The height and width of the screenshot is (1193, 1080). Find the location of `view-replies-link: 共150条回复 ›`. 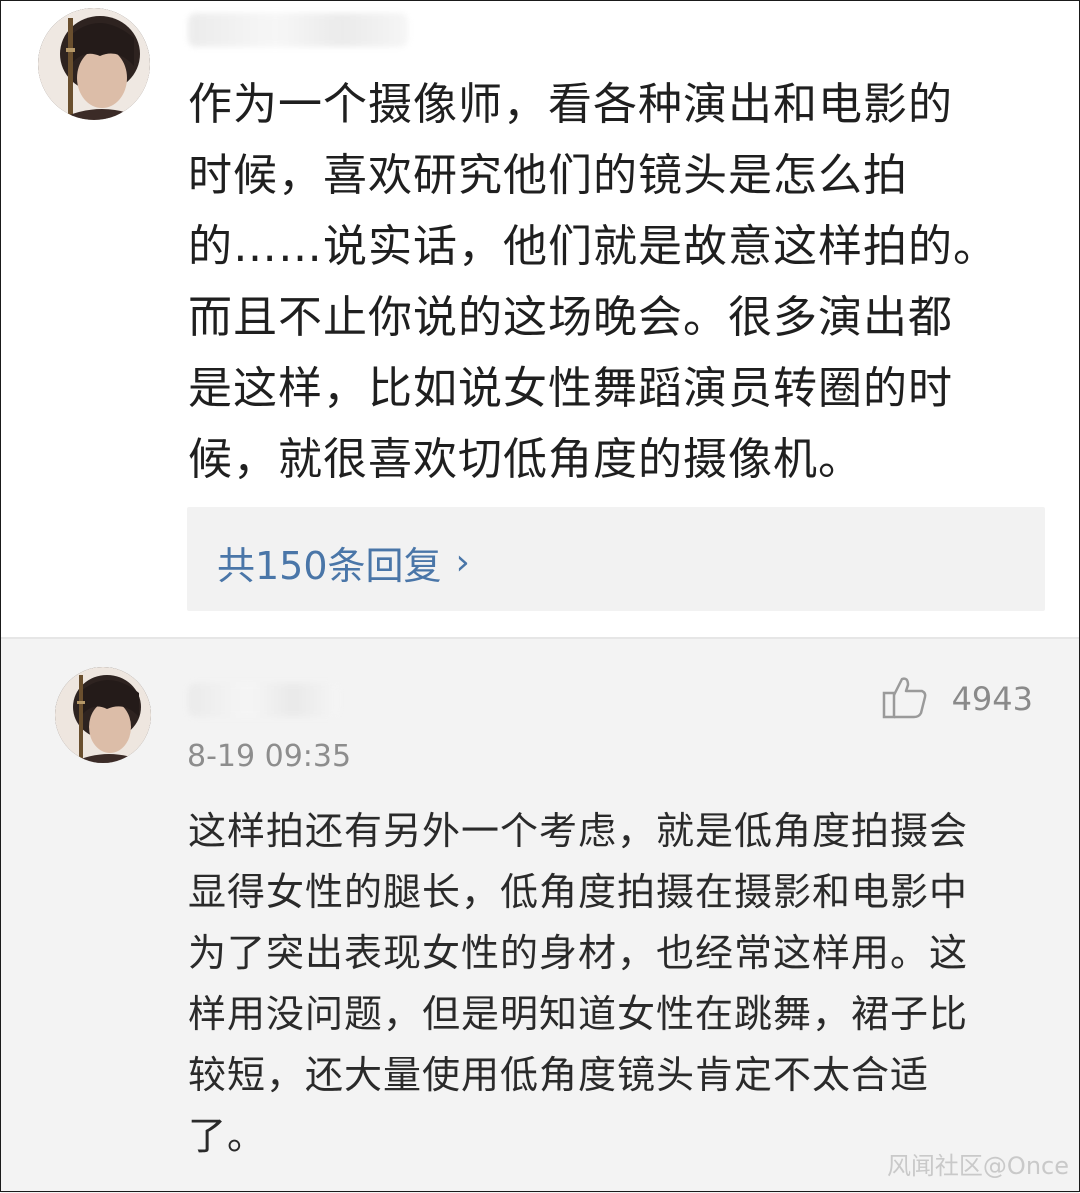

view-replies-link: 共150条回复 › is located at coordinates (343, 562).